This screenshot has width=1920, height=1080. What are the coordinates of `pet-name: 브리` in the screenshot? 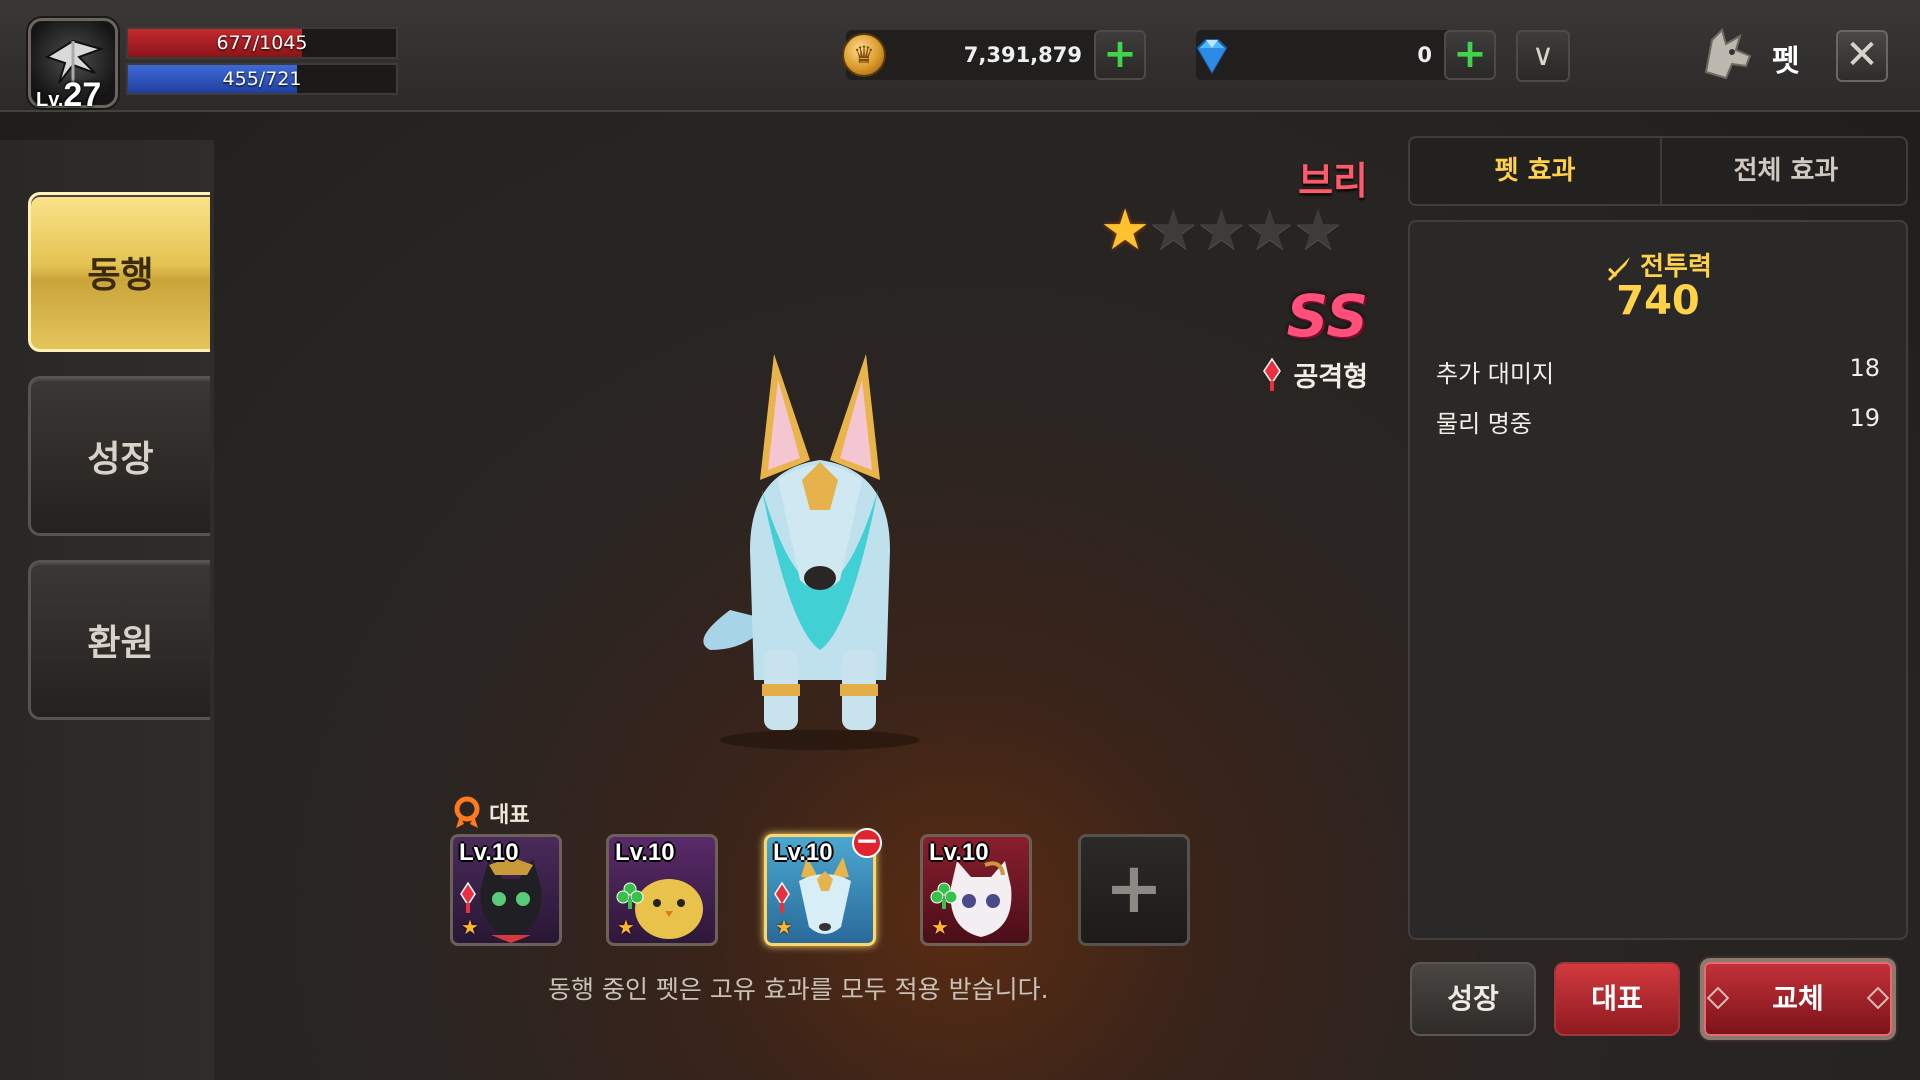 It's located at (1333, 181).